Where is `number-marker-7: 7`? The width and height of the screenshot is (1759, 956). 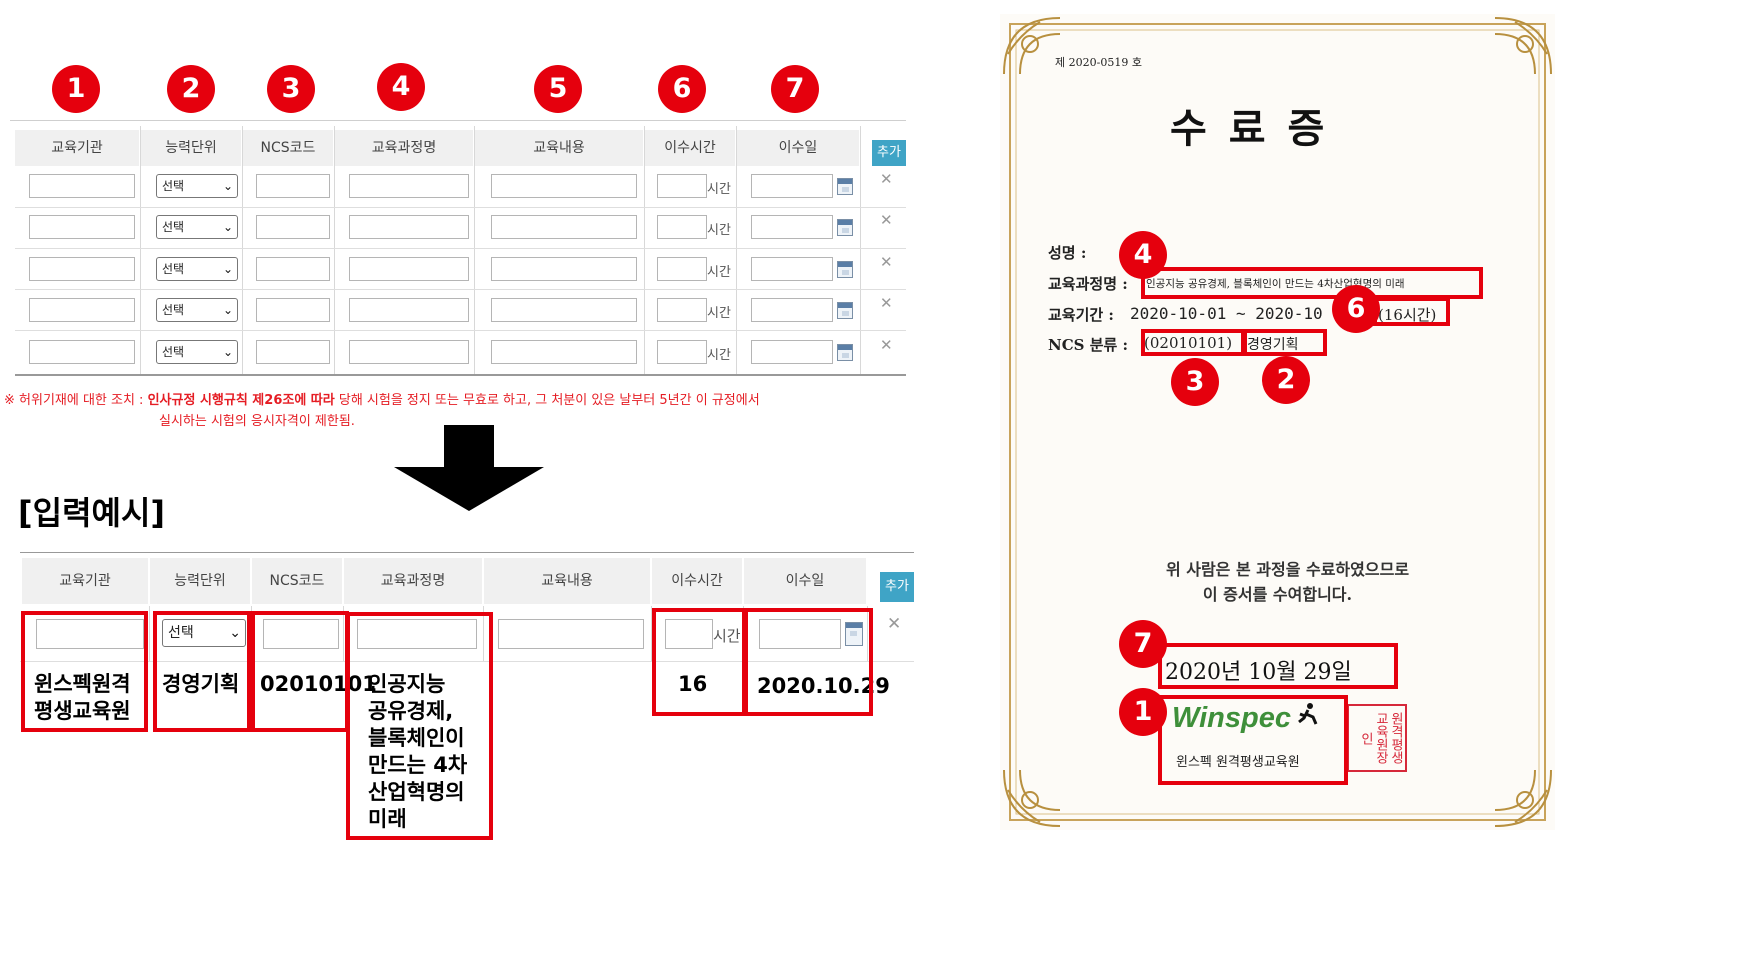 number-marker-7: 7 is located at coordinates (1143, 644).